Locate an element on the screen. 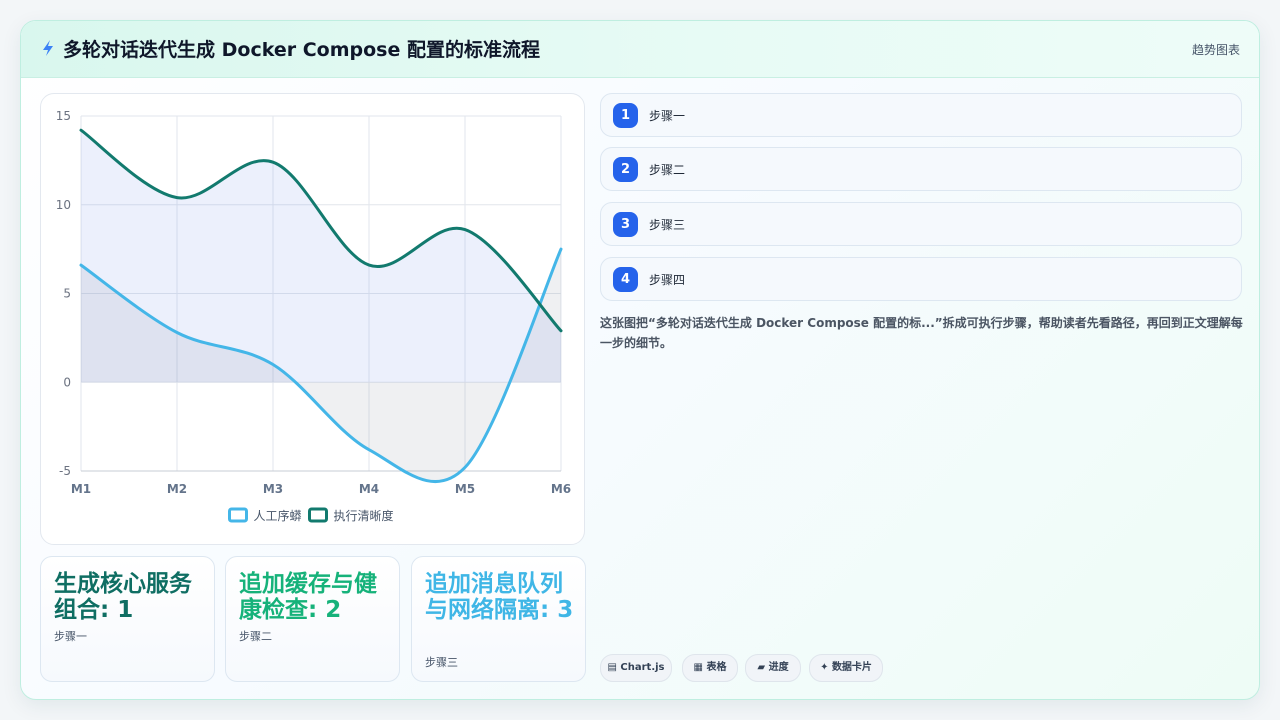 This screenshot has width=1280, height=720. chip-data-card: ✦ 数据卡片 is located at coordinates (846, 668).